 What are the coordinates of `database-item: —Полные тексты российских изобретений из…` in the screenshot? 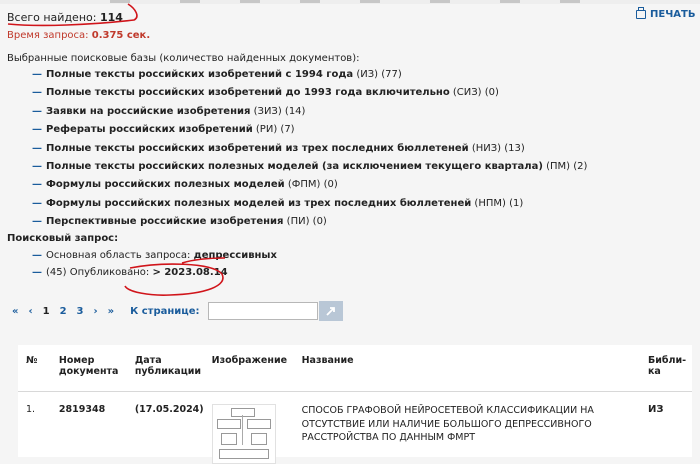 It's located at (309, 149).